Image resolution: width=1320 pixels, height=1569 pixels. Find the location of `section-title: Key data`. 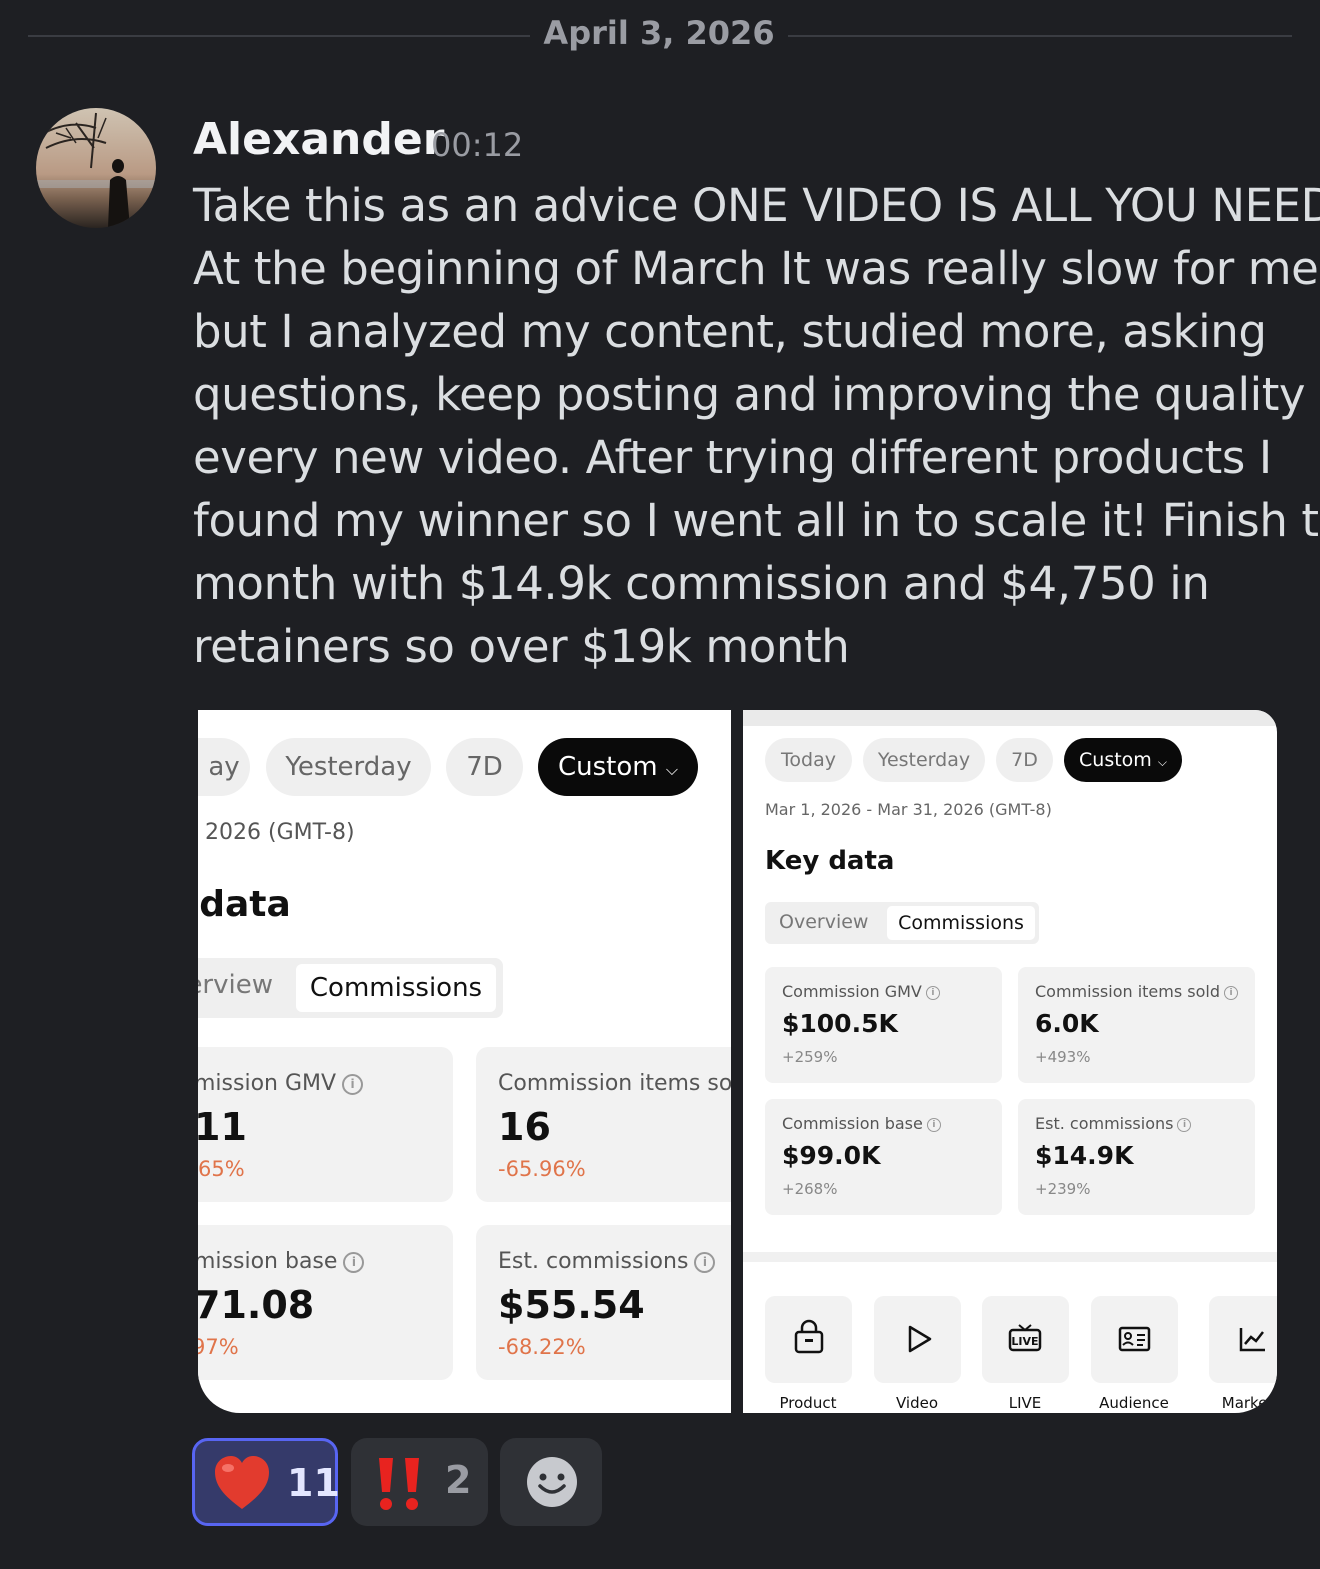

section-title: Key data is located at coordinates (830, 861).